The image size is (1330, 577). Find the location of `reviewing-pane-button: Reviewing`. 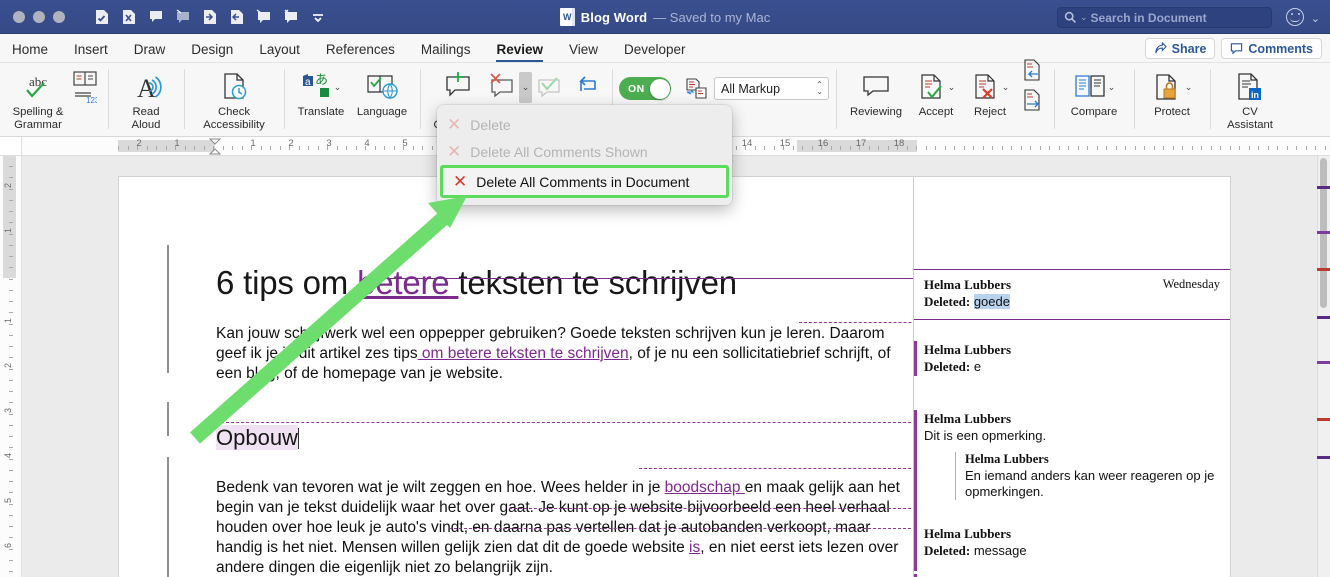

reviewing-pane-button: Reviewing is located at coordinates (876, 93).